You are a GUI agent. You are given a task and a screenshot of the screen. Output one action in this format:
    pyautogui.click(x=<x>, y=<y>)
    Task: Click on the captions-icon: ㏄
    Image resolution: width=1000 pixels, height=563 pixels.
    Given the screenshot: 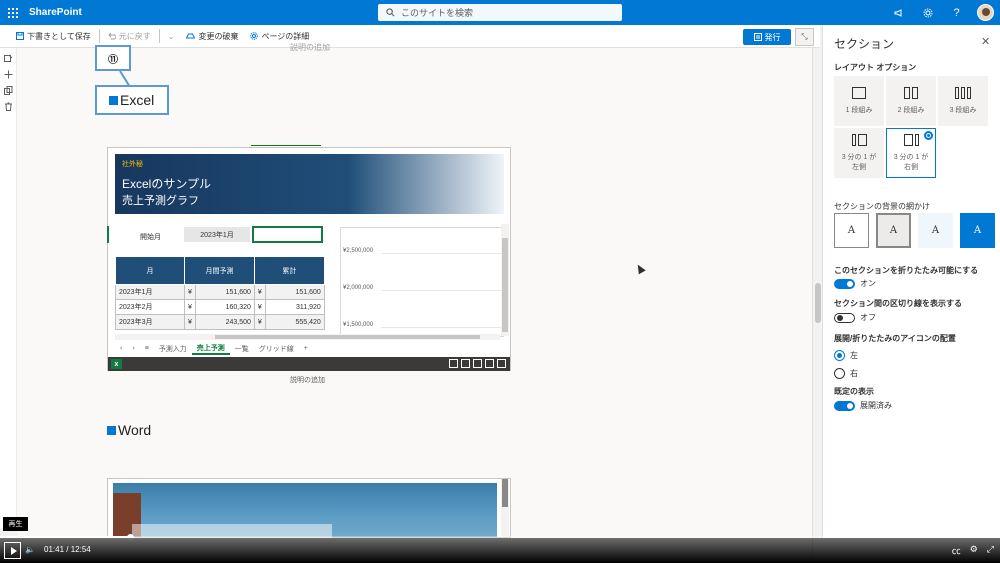 What is the action you would take?
    pyautogui.click(x=956, y=550)
    